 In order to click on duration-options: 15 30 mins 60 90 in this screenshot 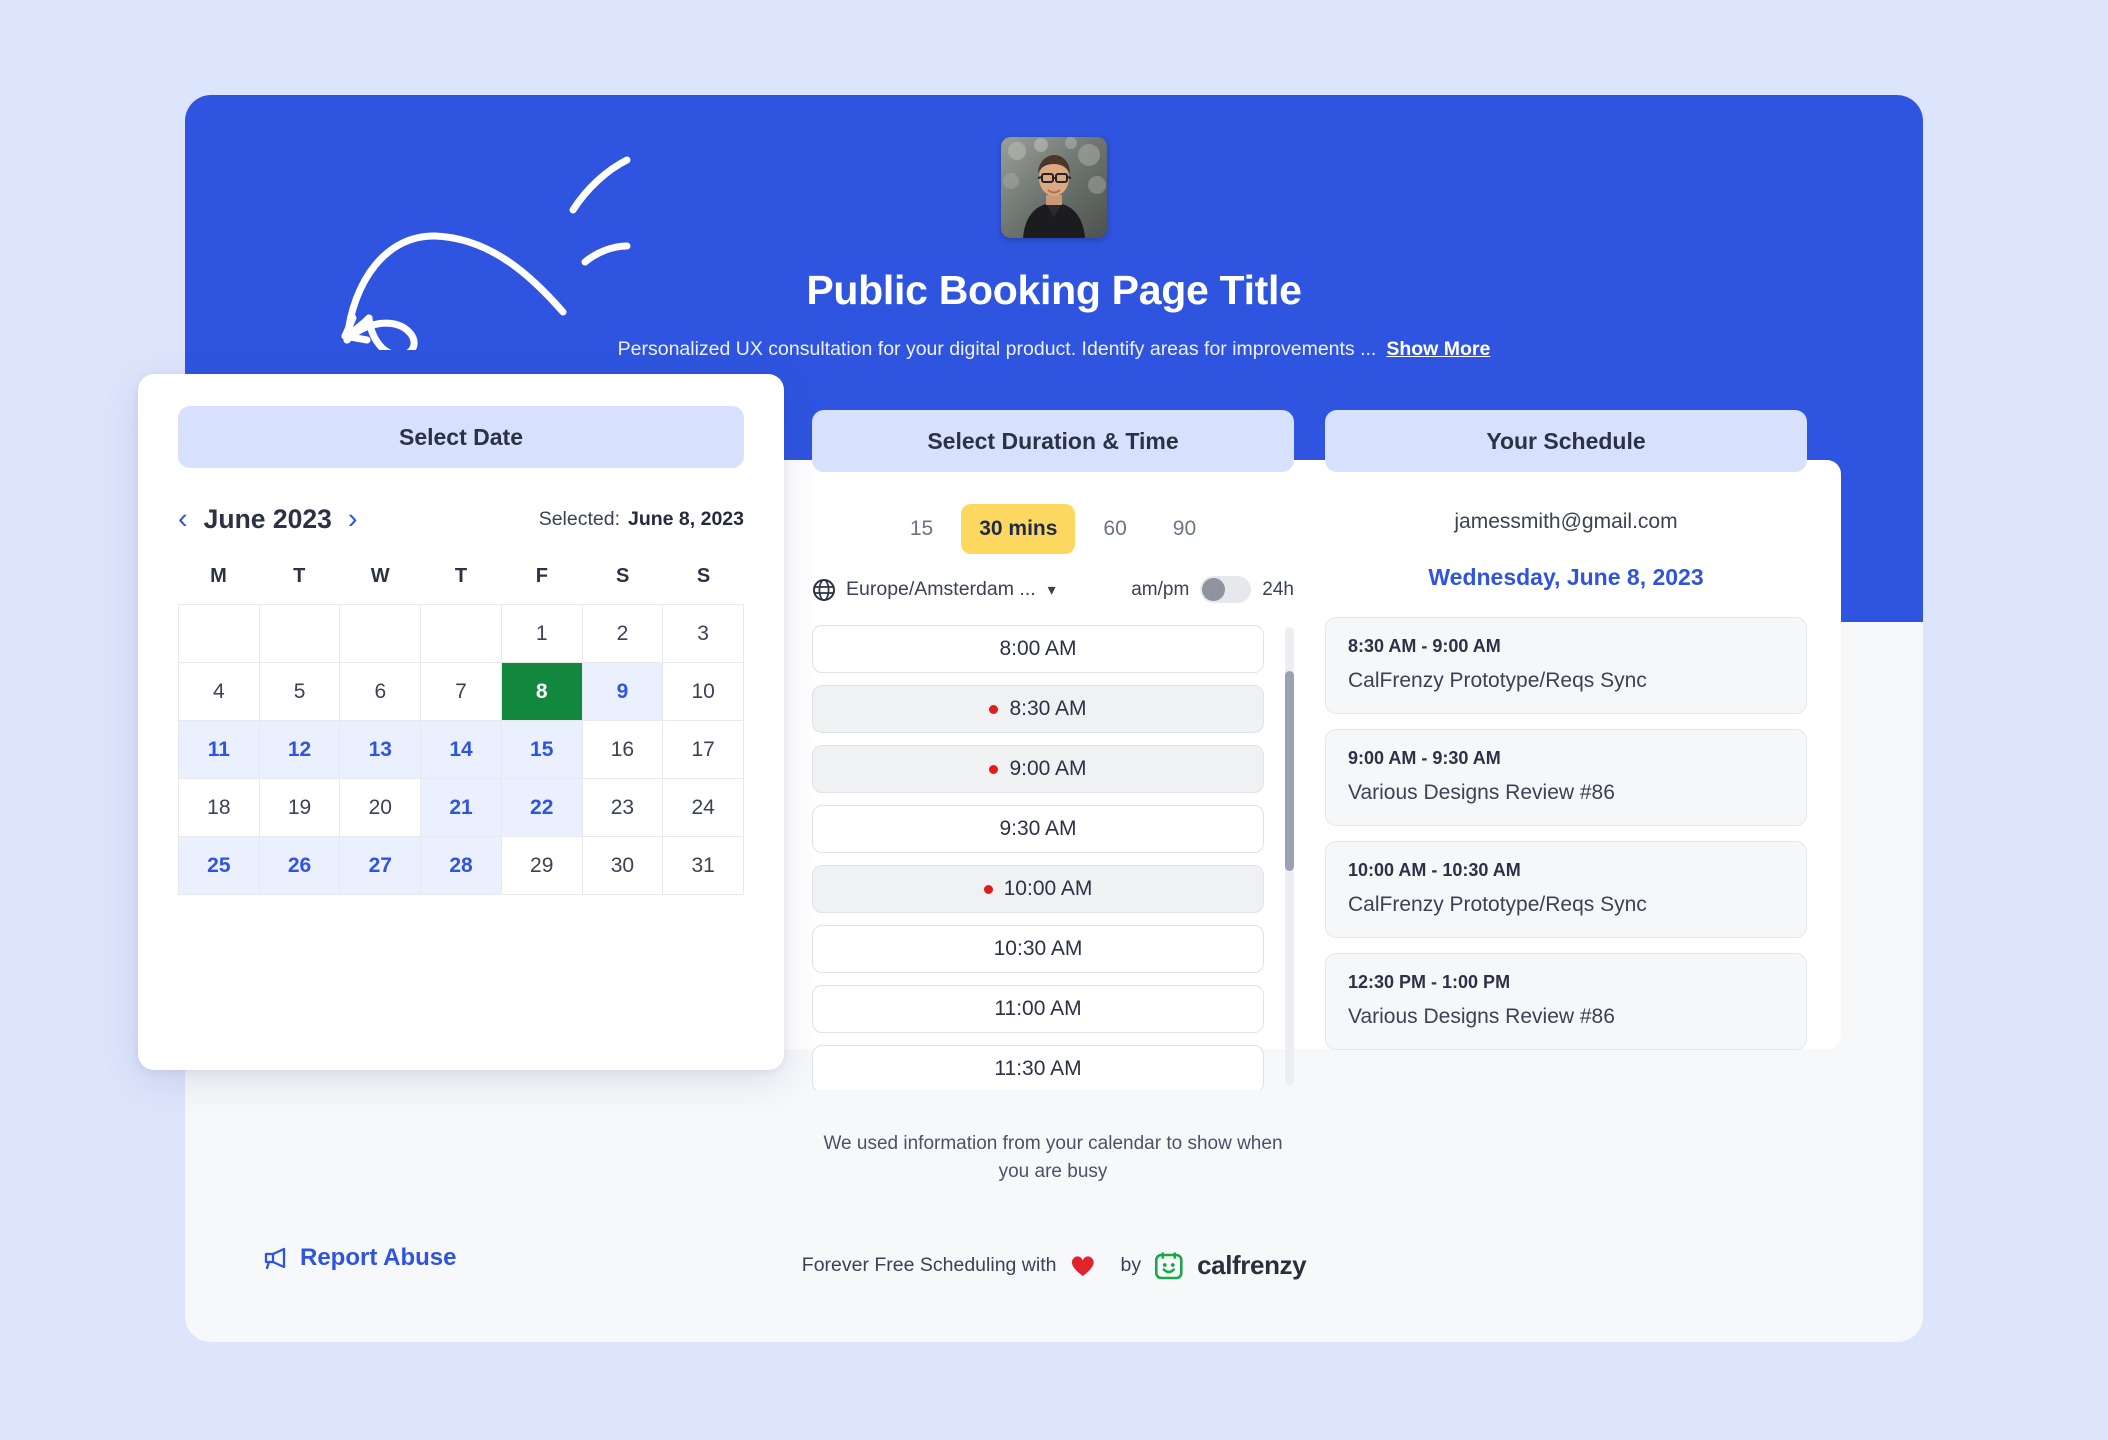, I will do `click(1053, 529)`.